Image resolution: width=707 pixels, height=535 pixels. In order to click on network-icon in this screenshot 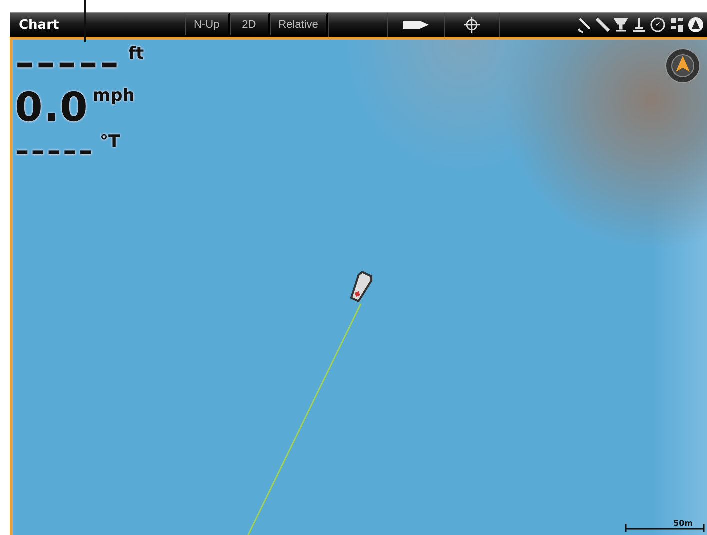, I will do `click(677, 25)`.